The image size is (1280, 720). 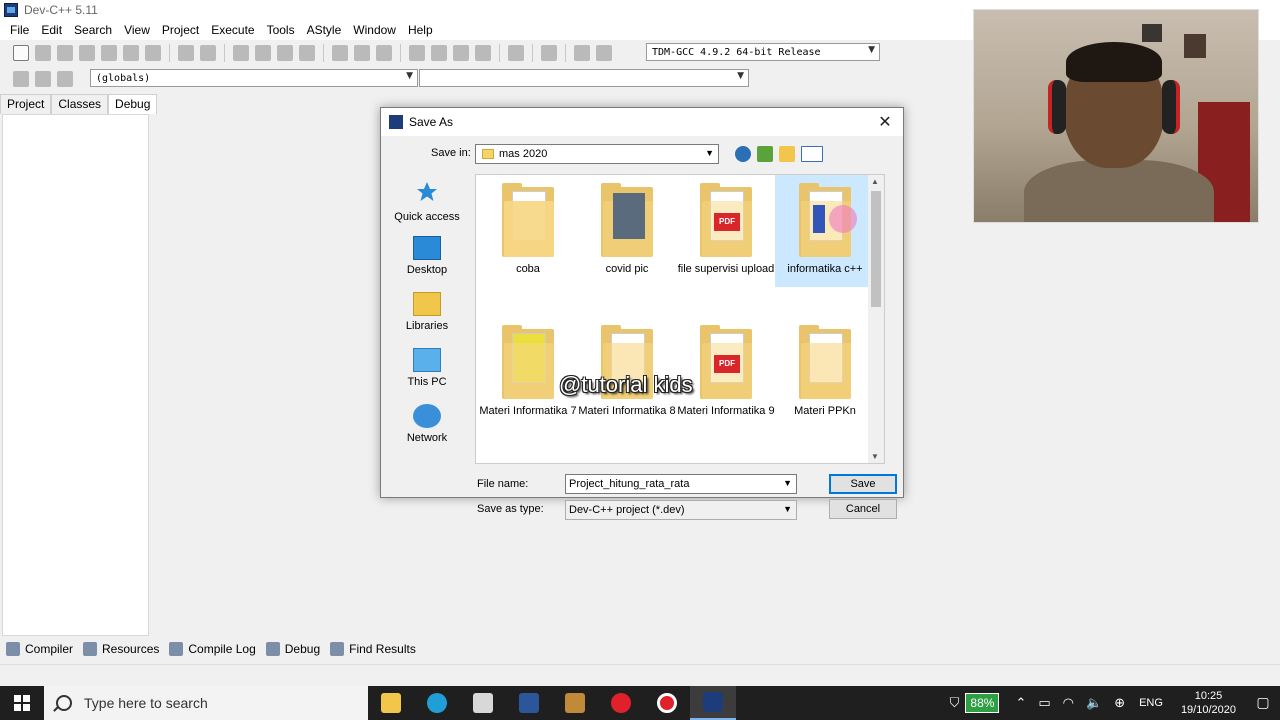 I want to click on place-this-pc: This PC, so click(x=427, y=368).